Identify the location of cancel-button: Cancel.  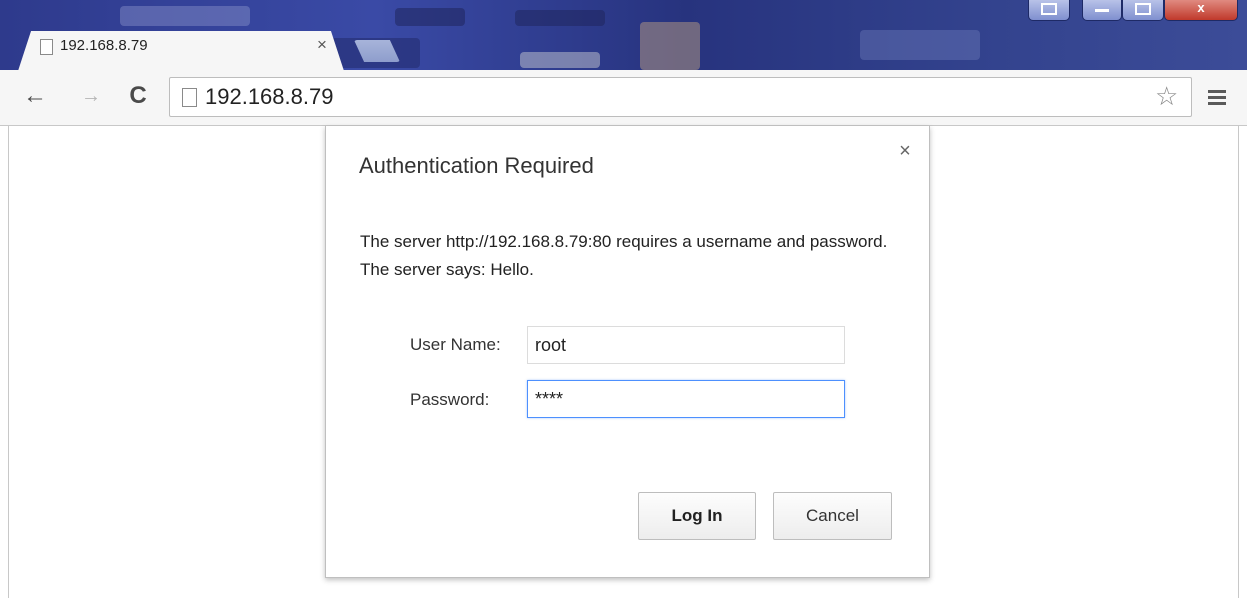
(832, 516).